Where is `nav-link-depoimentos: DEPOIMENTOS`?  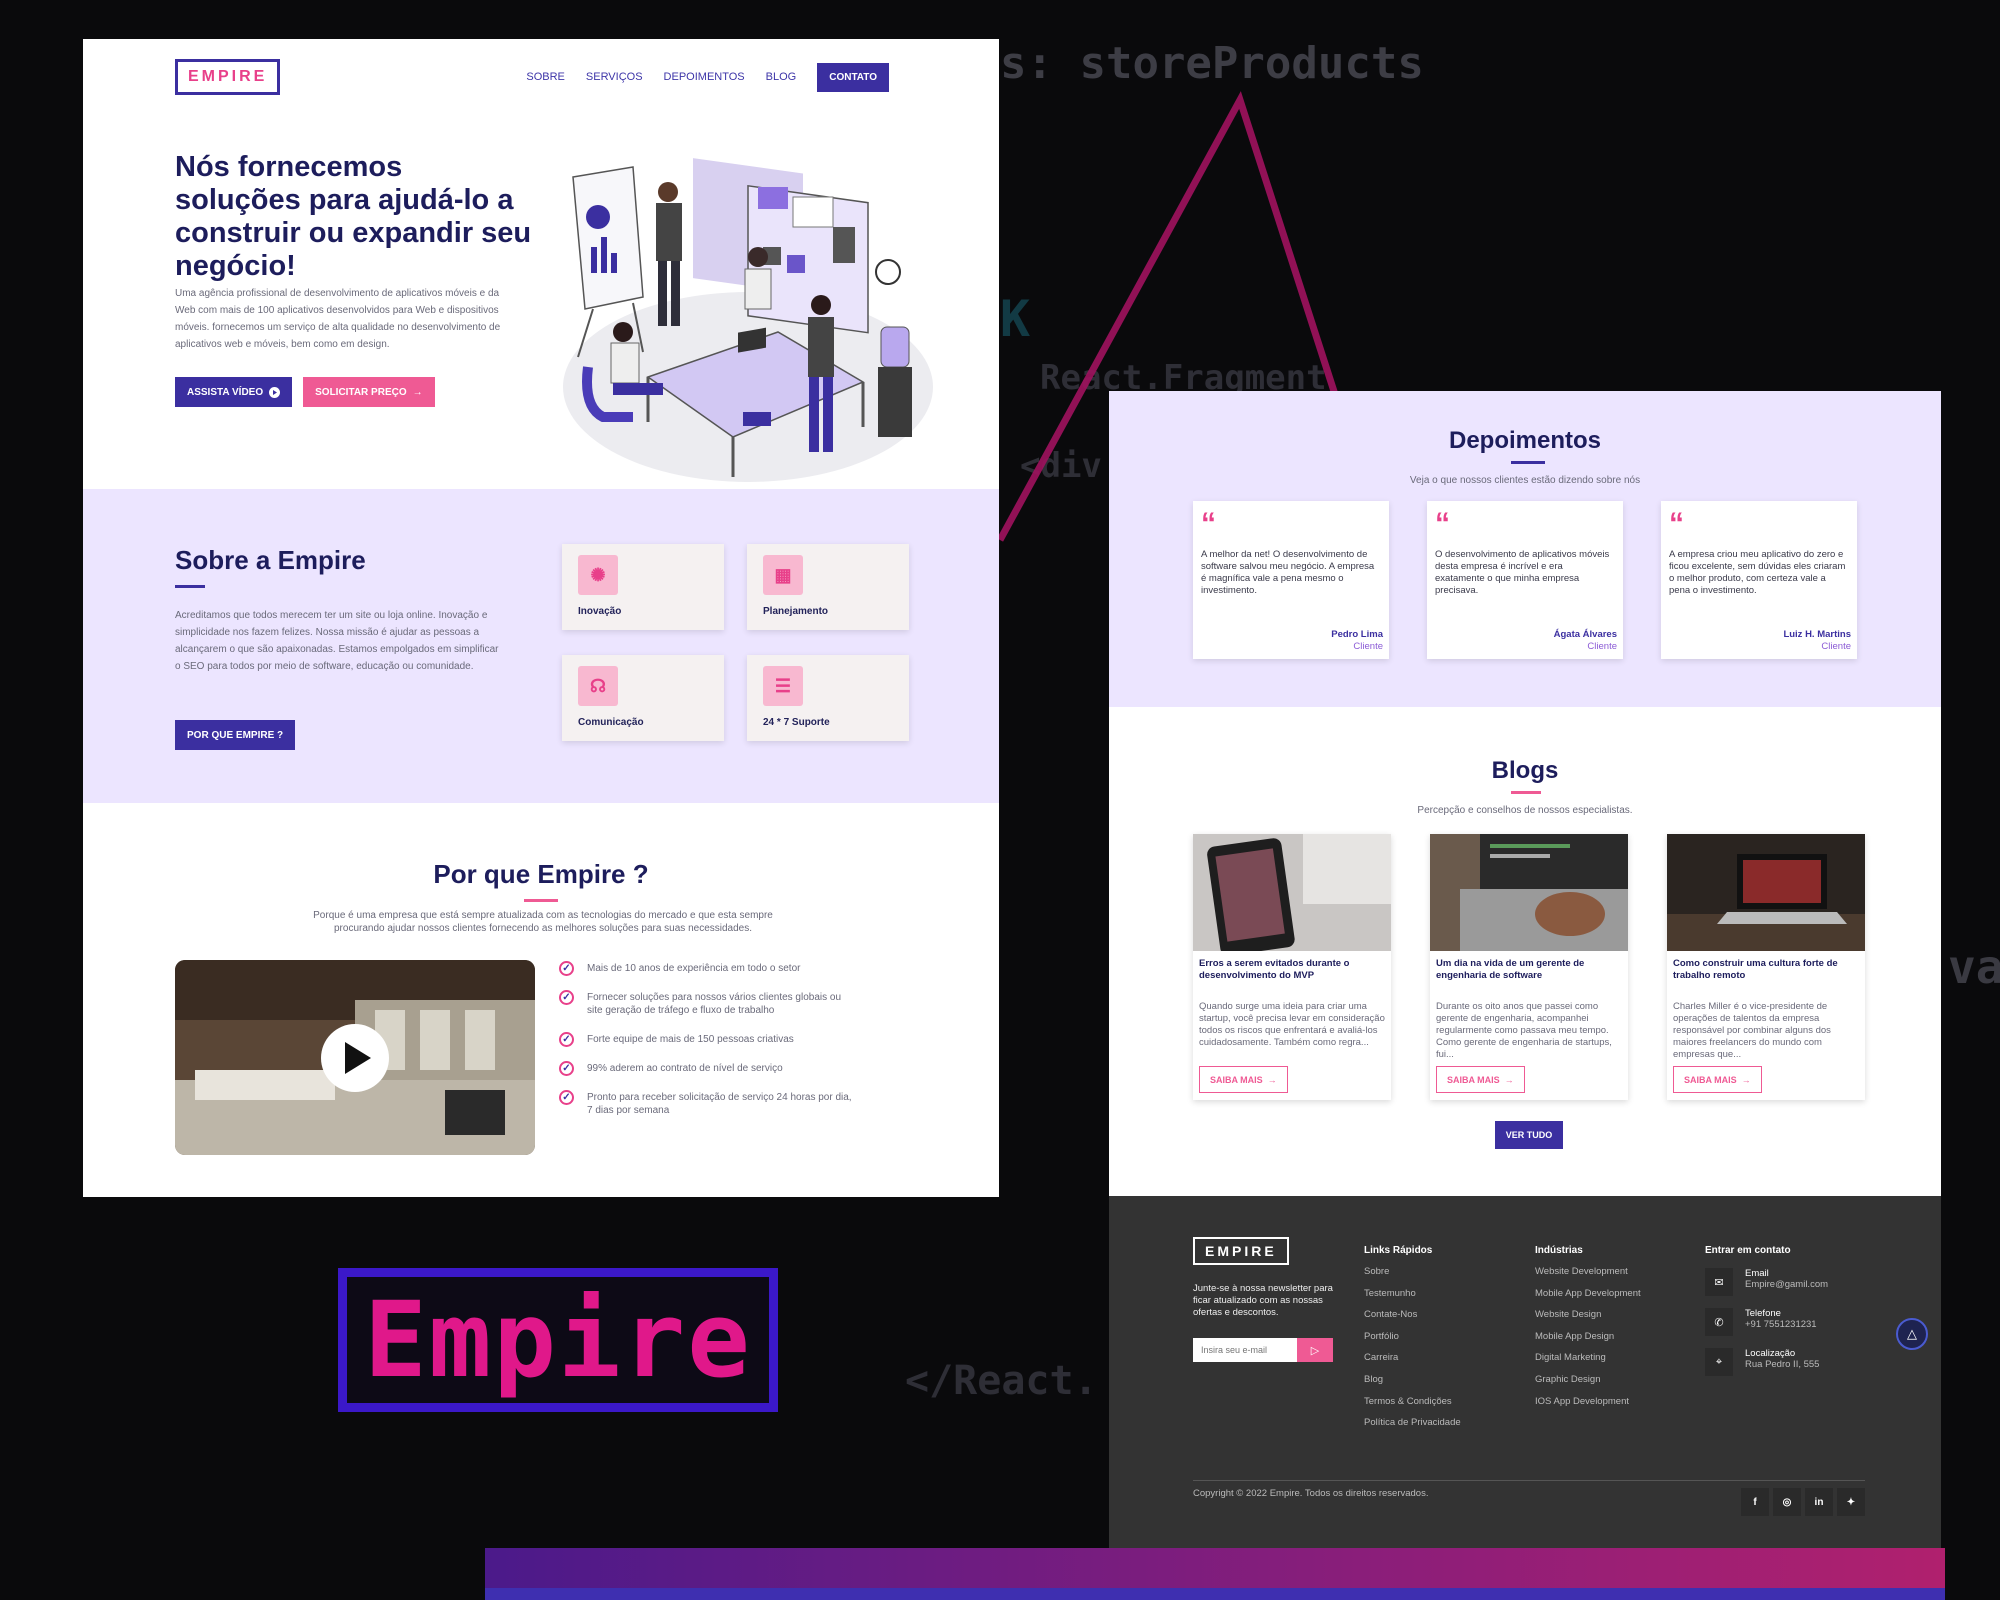
nav-link-depoimentos: DEPOIMENTOS is located at coordinates (704, 77).